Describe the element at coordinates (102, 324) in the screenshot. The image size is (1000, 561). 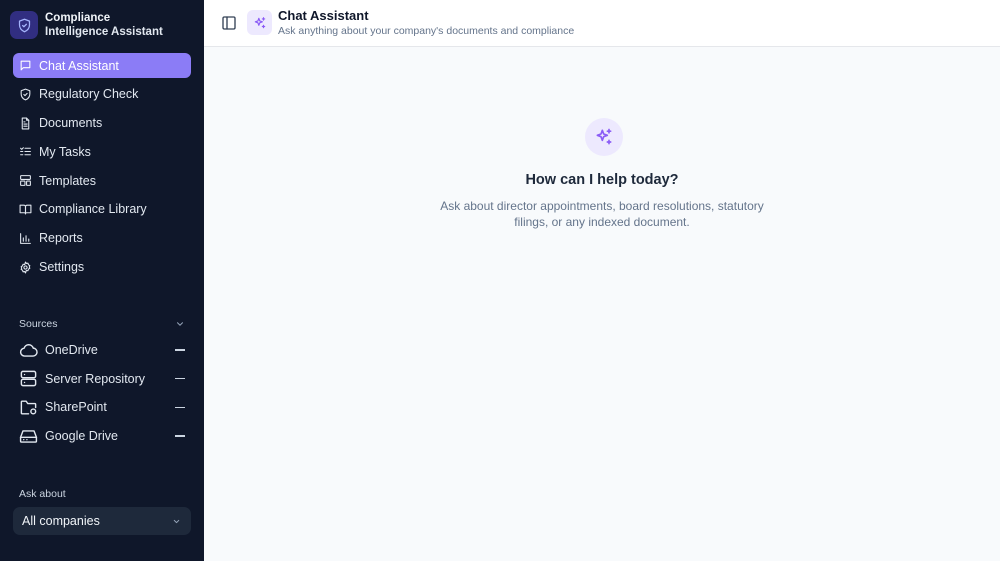
I see `sources-header: Sources` at that location.